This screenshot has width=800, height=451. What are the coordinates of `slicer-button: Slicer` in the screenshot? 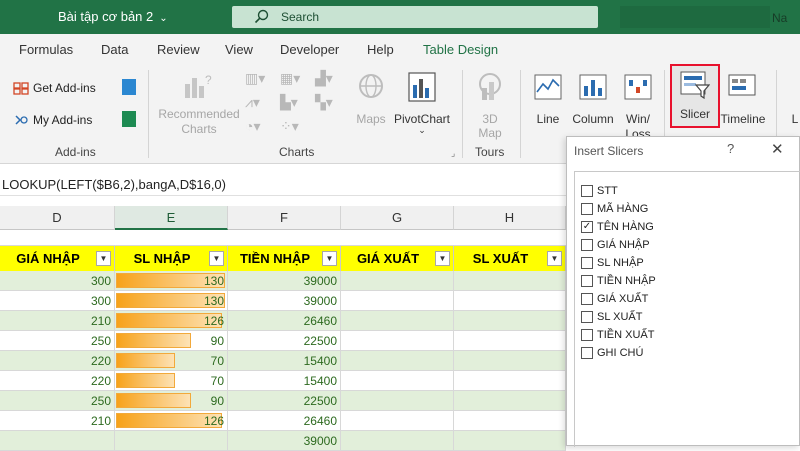 It's located at (695, 96).